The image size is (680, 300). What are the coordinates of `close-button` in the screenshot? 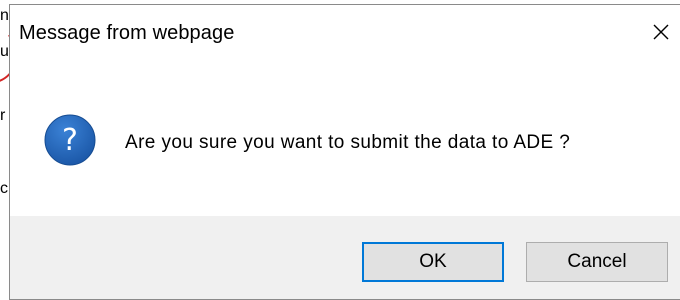 It's located at (661, 32).